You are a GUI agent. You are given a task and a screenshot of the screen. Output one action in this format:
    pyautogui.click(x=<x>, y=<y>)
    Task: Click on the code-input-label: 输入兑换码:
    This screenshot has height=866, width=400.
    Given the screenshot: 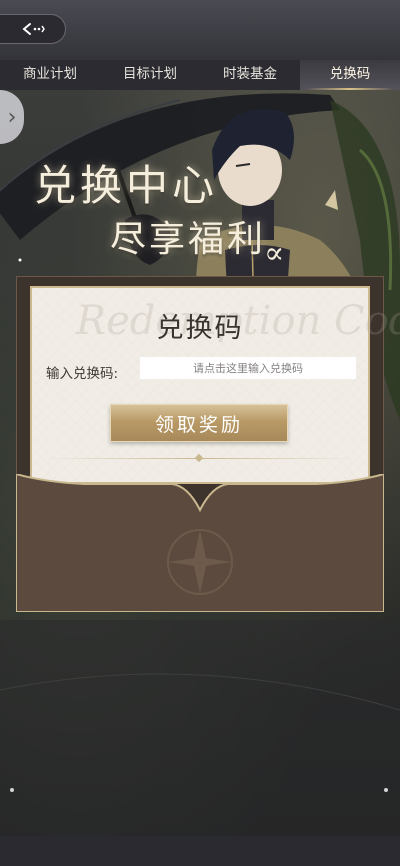 What is the action you would take?
    pyautogui.click(x=82, y=374)
    